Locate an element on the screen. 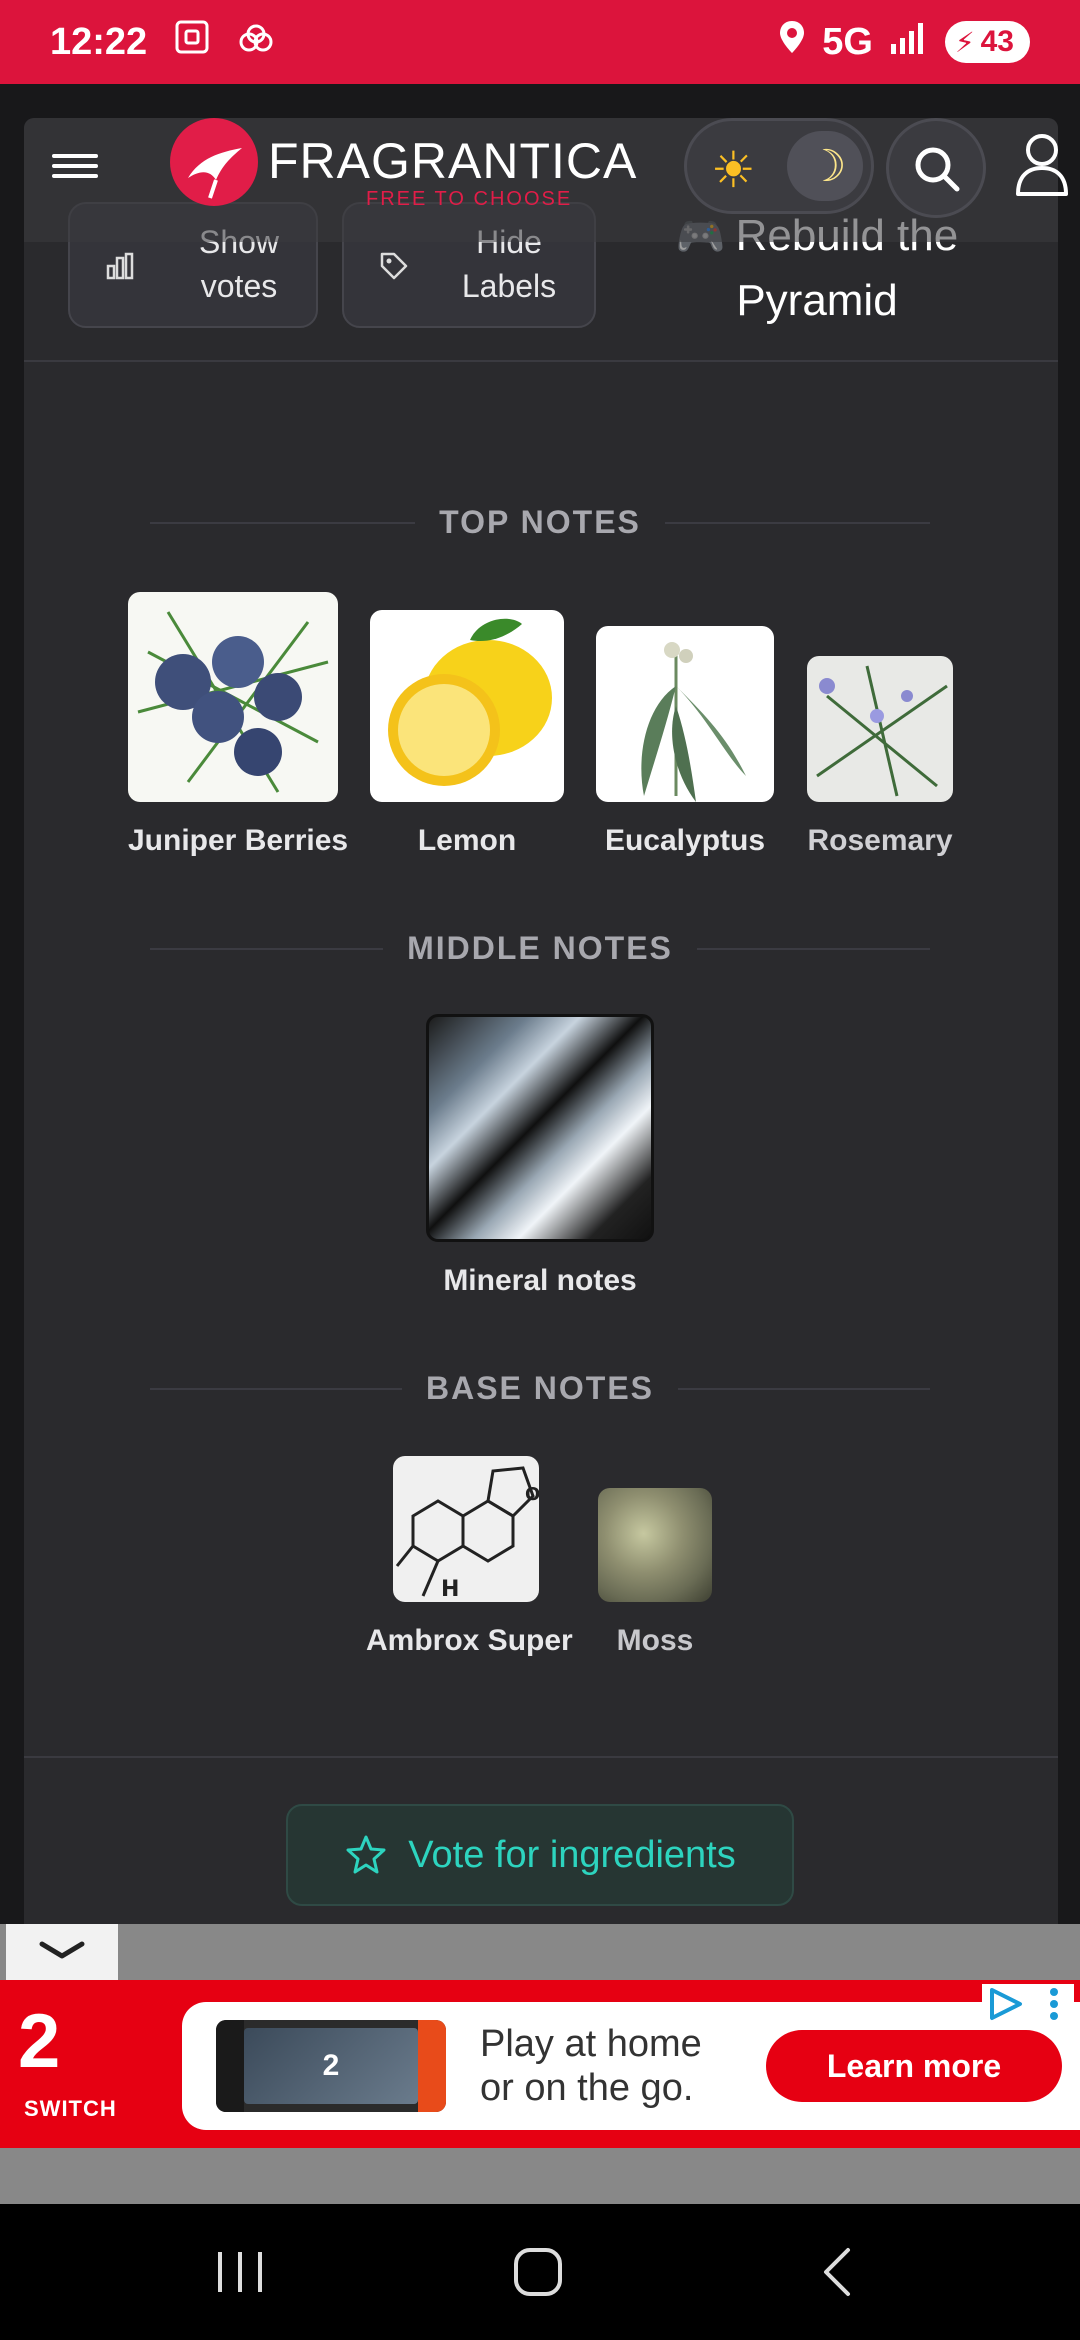 The image size is (1080, 2340). back-button is located at coordinates (838, 2274).